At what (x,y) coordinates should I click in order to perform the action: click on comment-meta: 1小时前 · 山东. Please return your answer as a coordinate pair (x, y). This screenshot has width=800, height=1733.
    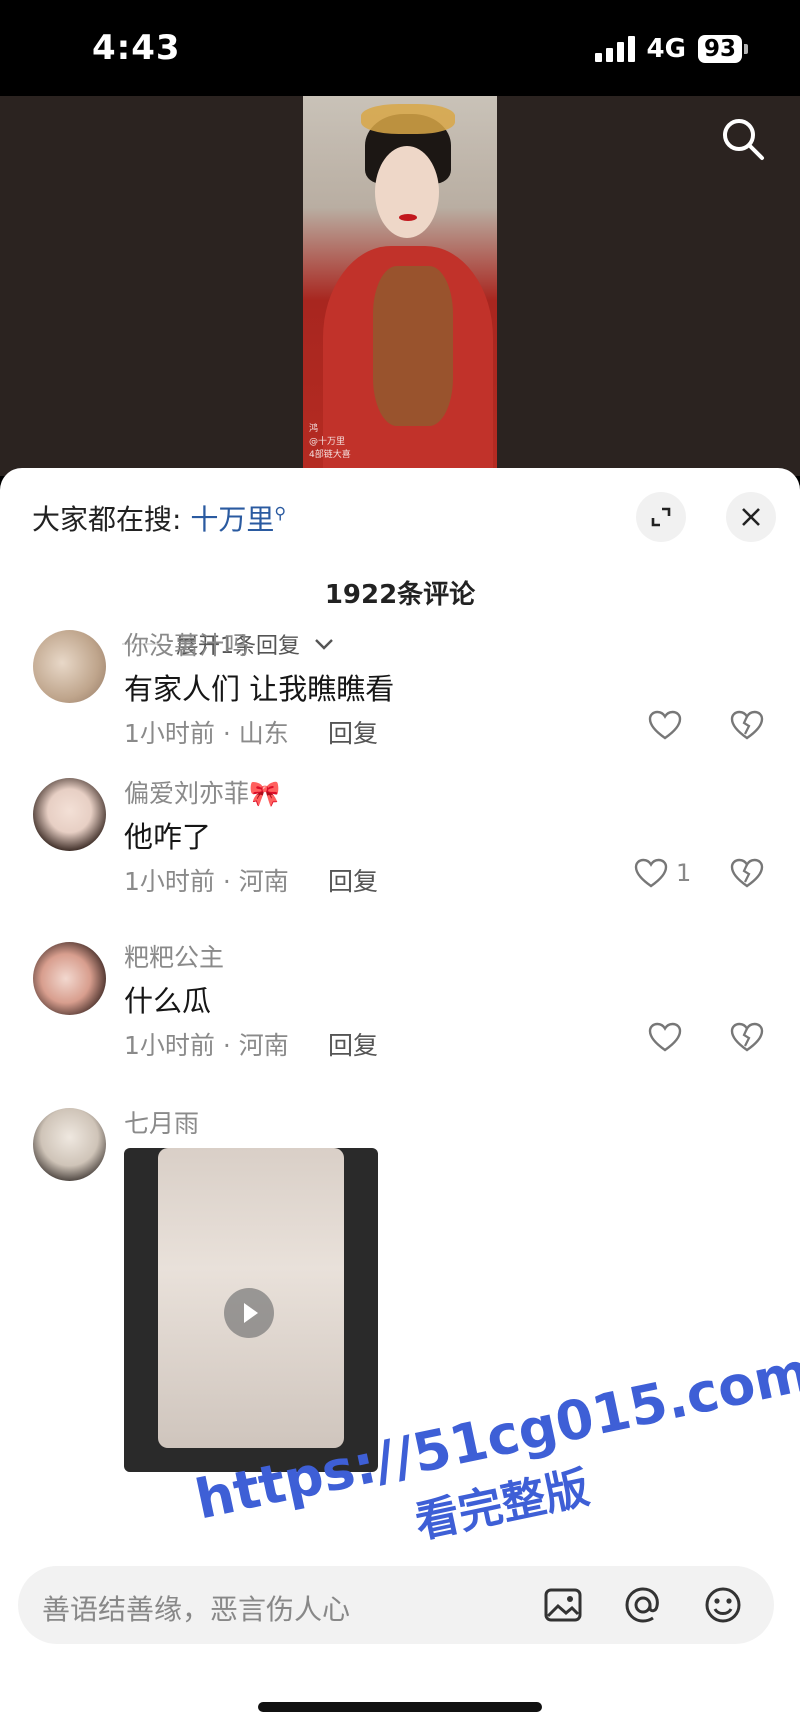
    Looking at the image, I should click on (206, 733).